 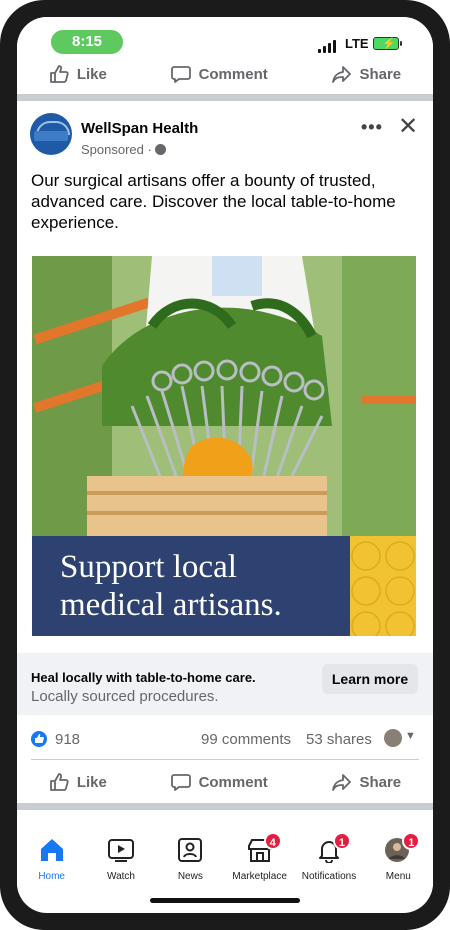 I want to click on page-avatar, so click(x=51, y=134).